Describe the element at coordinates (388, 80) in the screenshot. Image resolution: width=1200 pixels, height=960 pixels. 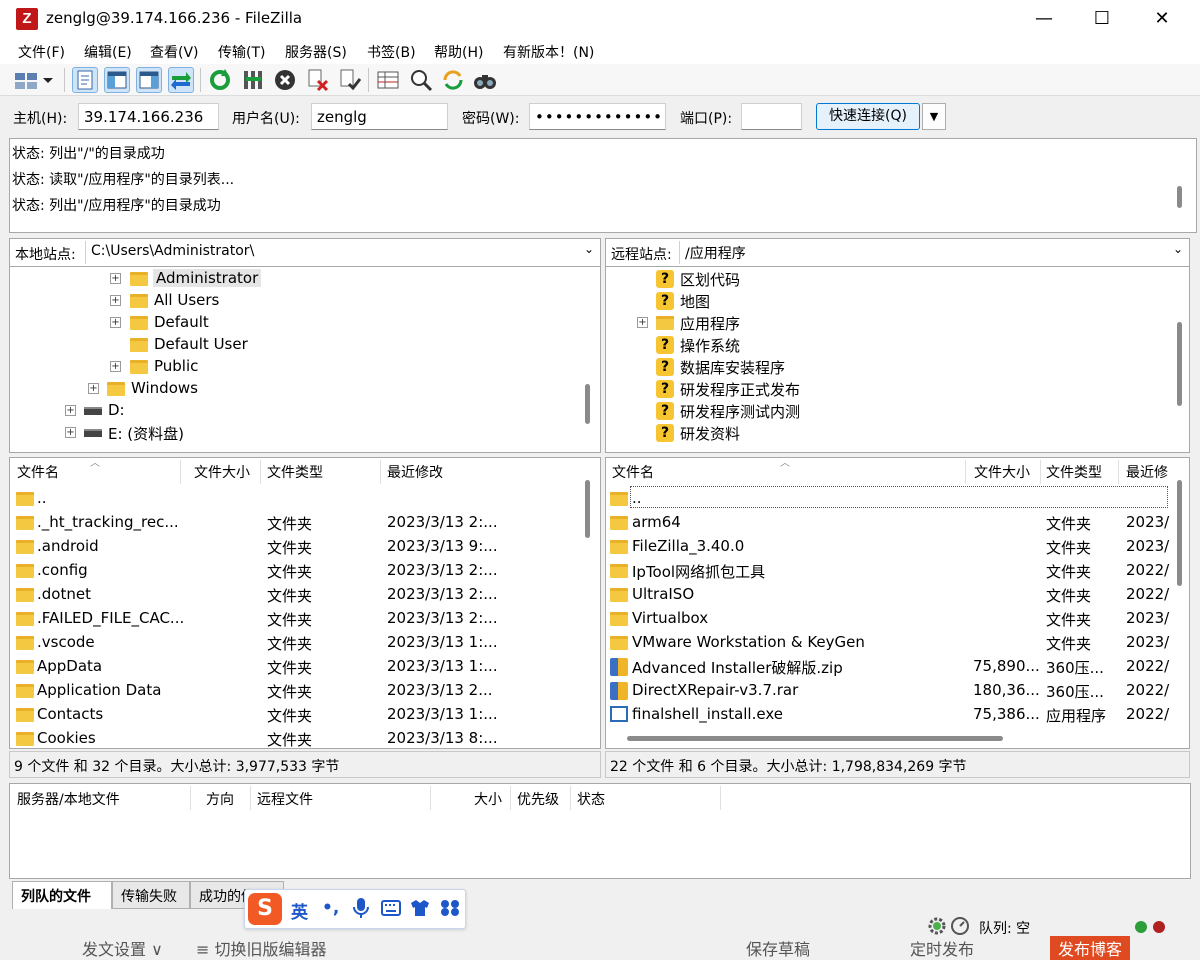
I see `directory-filter-icon` at that location.